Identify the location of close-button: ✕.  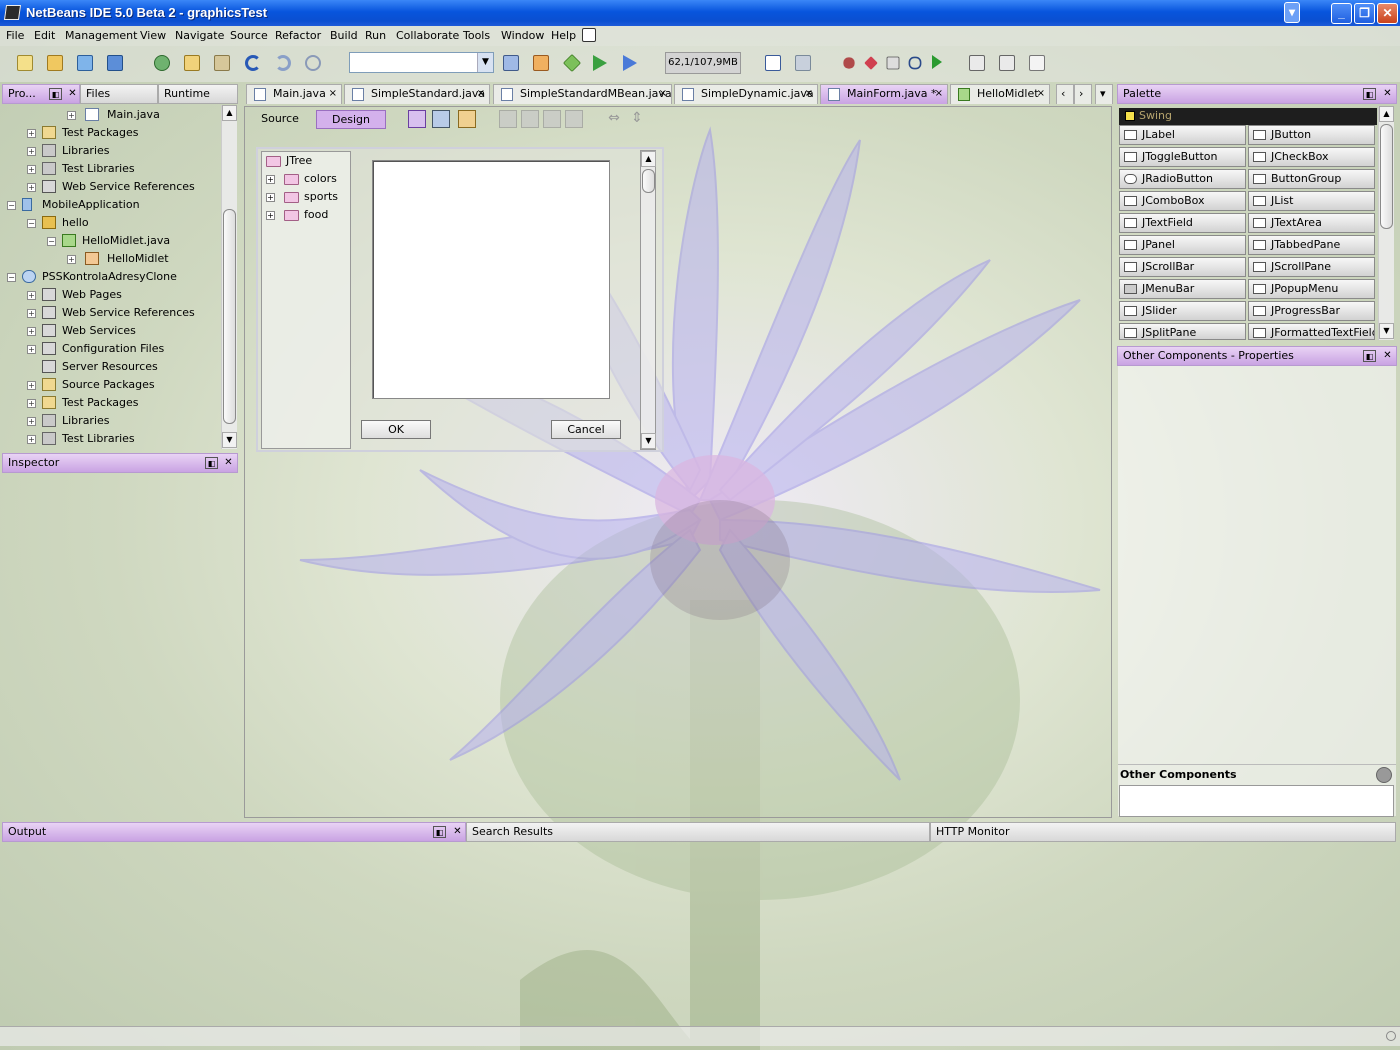
(1387, 13).